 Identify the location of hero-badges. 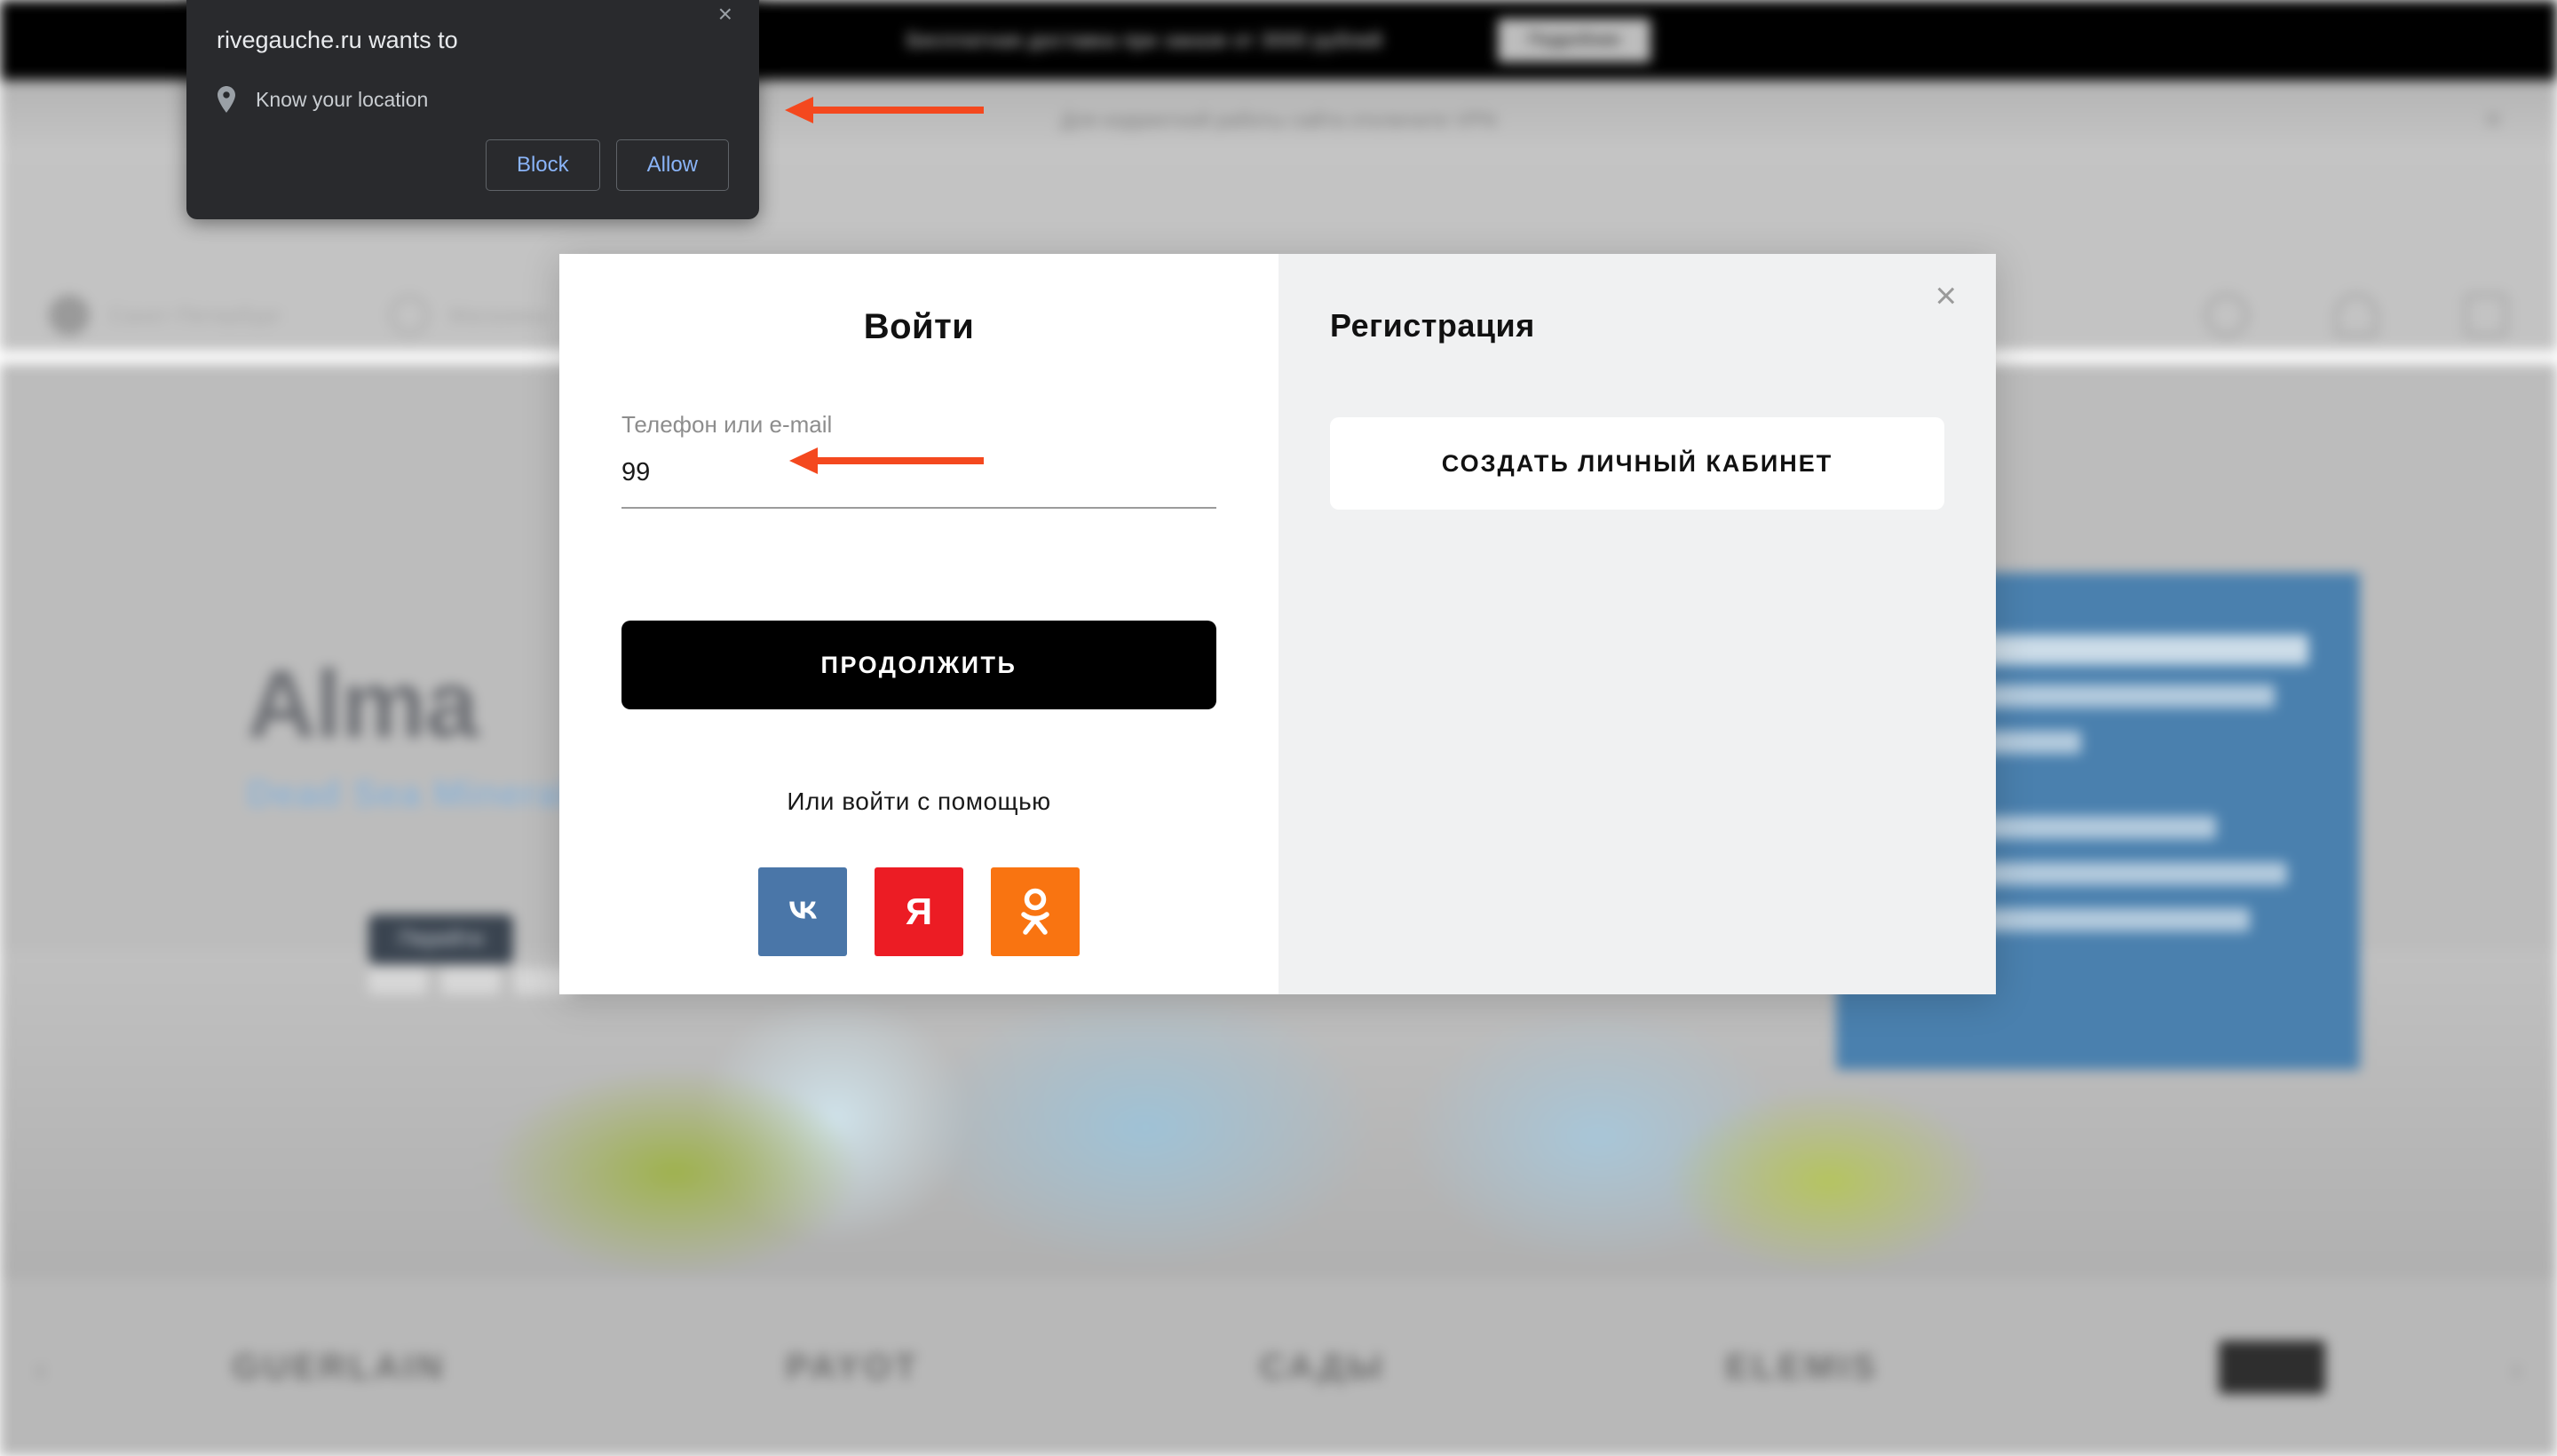
(470, 981).